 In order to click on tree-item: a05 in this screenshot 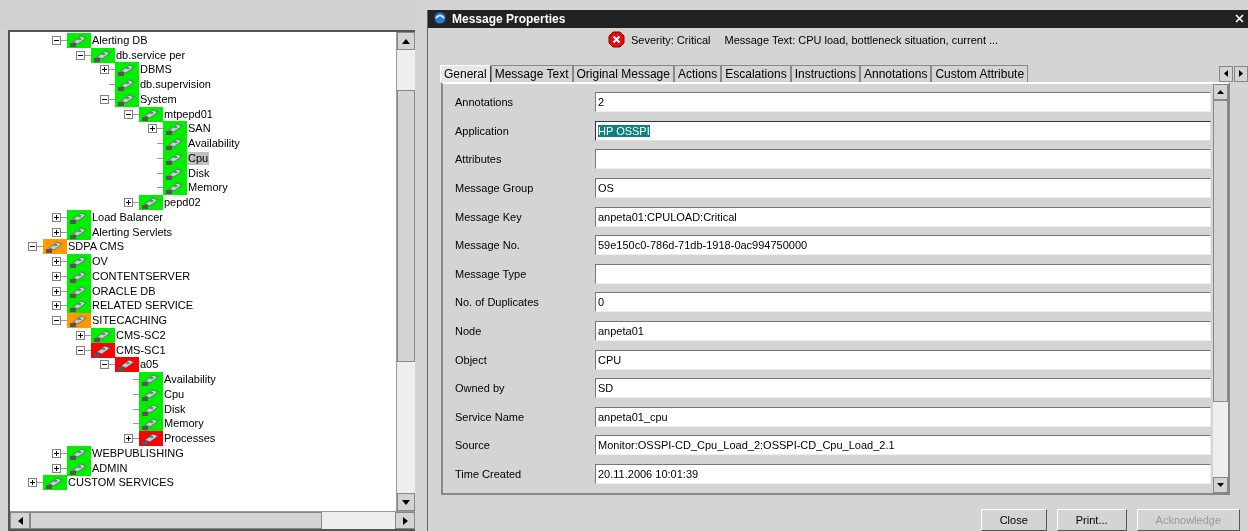, I will do `click(149, 365)`.